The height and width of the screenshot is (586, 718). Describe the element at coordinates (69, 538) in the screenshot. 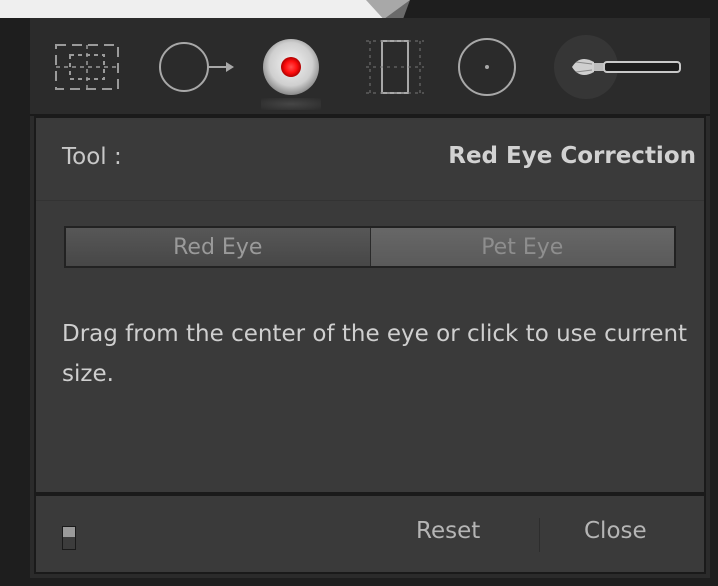

I see `panel-toggle-switch` at that location.